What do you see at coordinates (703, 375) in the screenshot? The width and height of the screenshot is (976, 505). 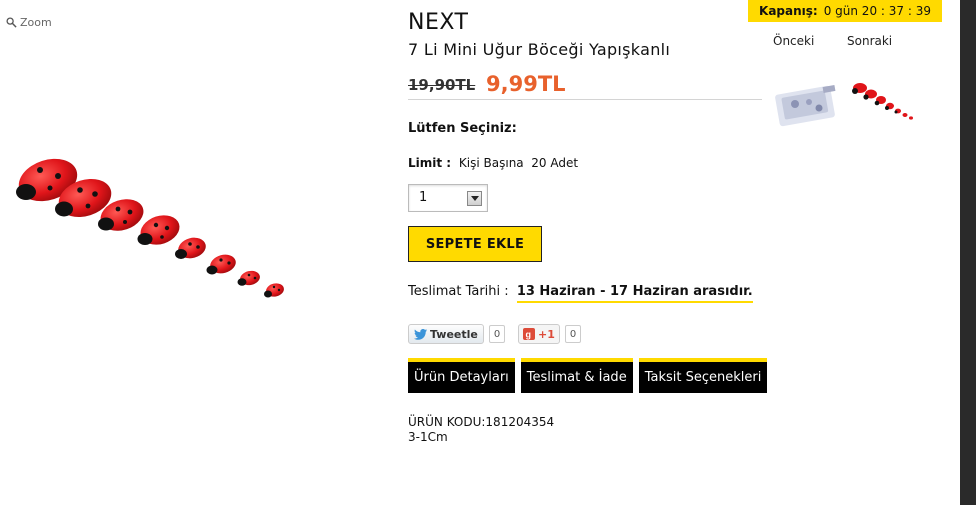 I see `tab-installment-options: Taksit Seçenekleri` at bounding box center [703, 375].